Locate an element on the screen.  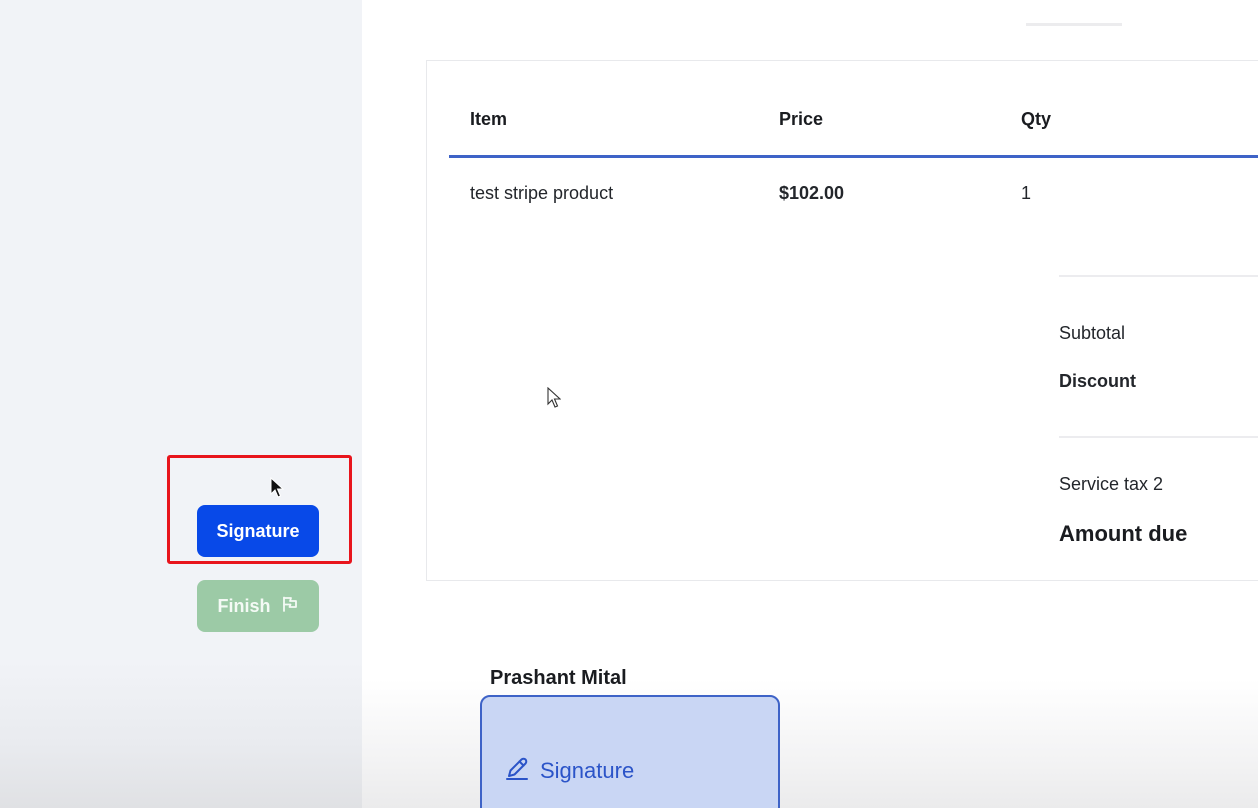
subtotal-label: Subtotal is located at coordinates (1092, 333).